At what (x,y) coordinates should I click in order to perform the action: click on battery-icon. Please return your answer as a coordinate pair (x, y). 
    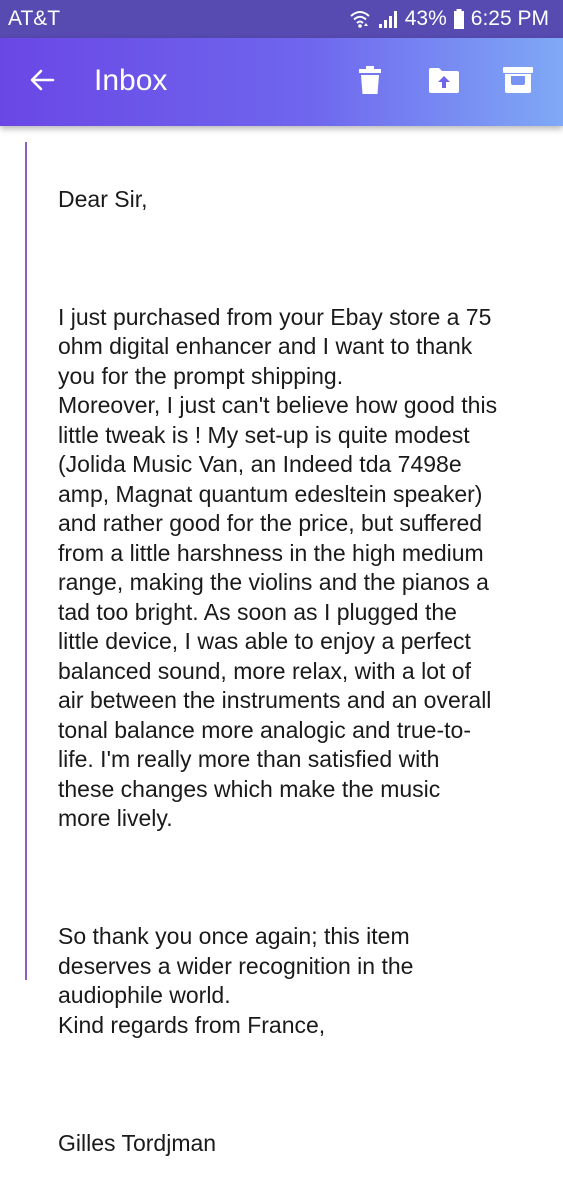
    Looking at the image, I should click on (459, 19).